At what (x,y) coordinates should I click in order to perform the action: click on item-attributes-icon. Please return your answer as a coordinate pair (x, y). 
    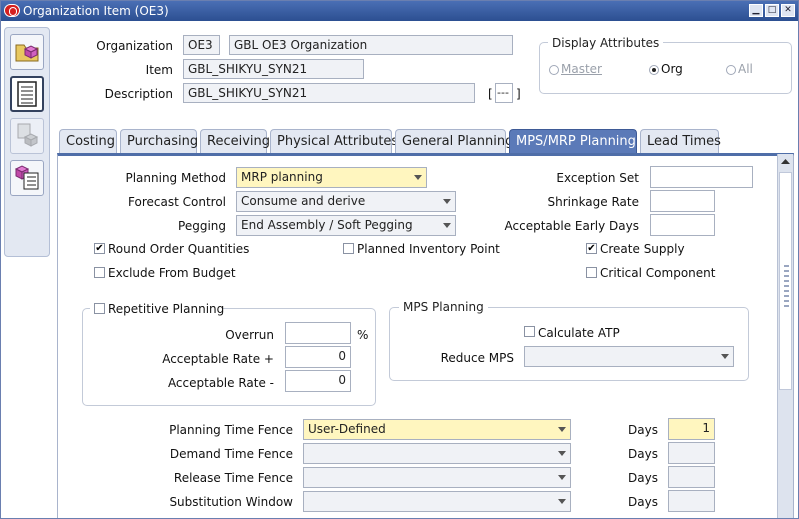
    Looking at the image, I should click on (26, 177).